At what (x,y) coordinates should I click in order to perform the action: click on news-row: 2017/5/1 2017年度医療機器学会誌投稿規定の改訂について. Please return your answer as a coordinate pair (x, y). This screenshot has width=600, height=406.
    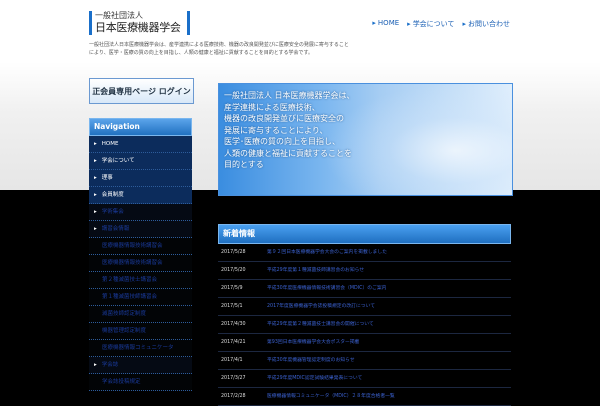
    Looking at the image, I should click on (364, 307).